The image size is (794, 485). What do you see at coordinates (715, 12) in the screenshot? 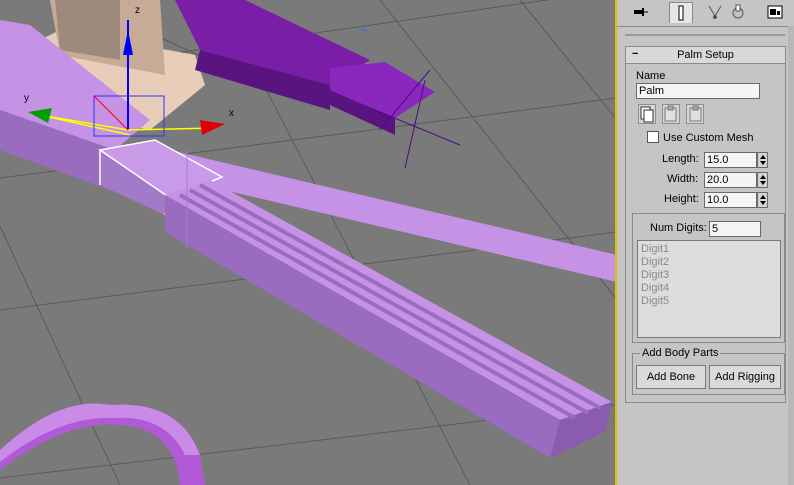
I see `hierarchy-icon` at bounding box center [715, 12].